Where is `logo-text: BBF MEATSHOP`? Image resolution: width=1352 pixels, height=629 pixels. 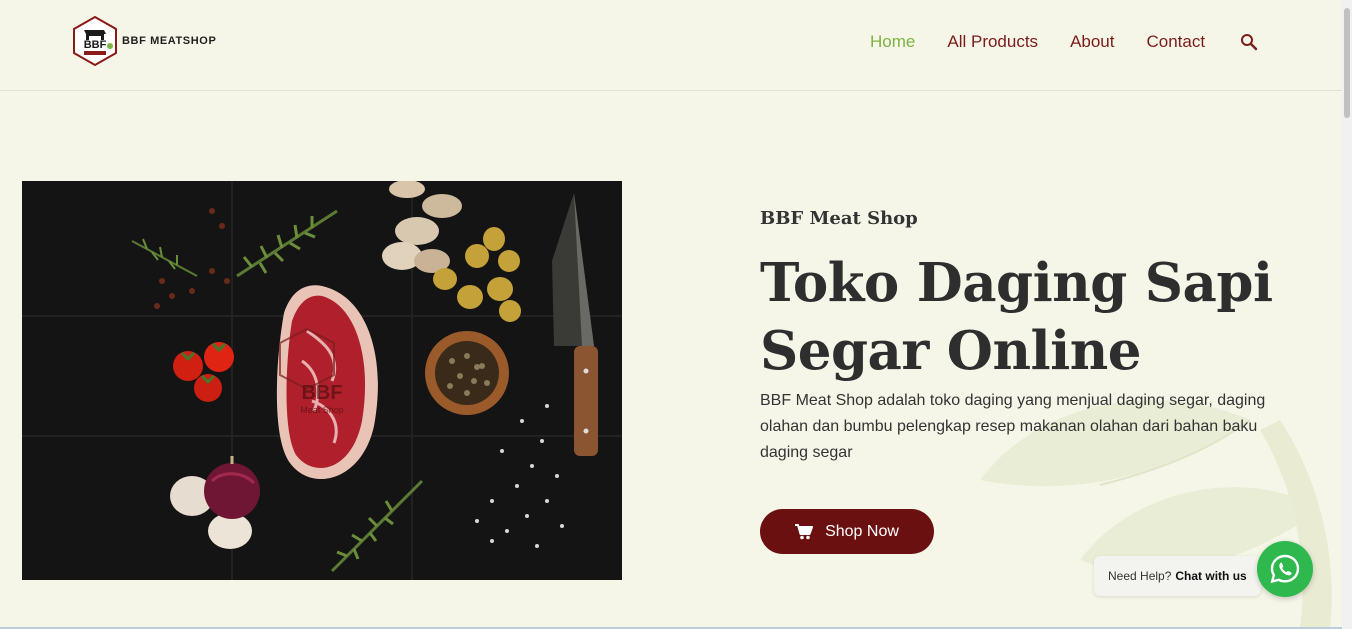 logo-text: BBF MEATSHOP is located at coordinates (169, 41).